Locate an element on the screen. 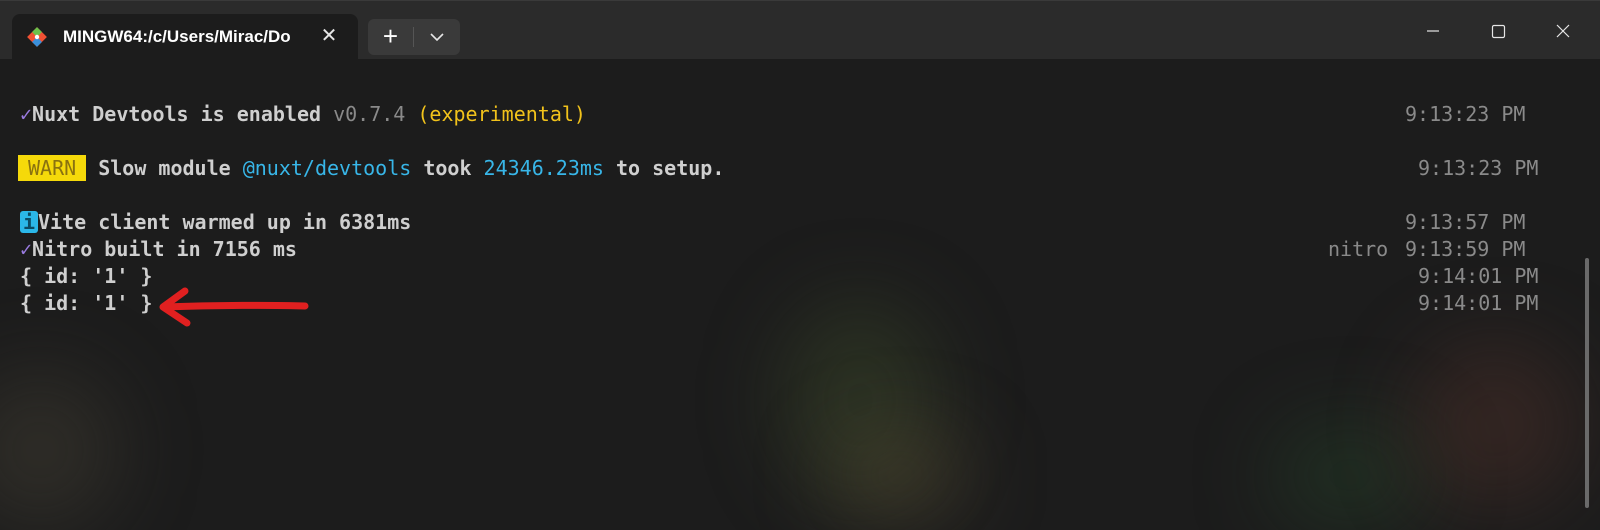  minimize-button is located at coordinates (1433, 31).